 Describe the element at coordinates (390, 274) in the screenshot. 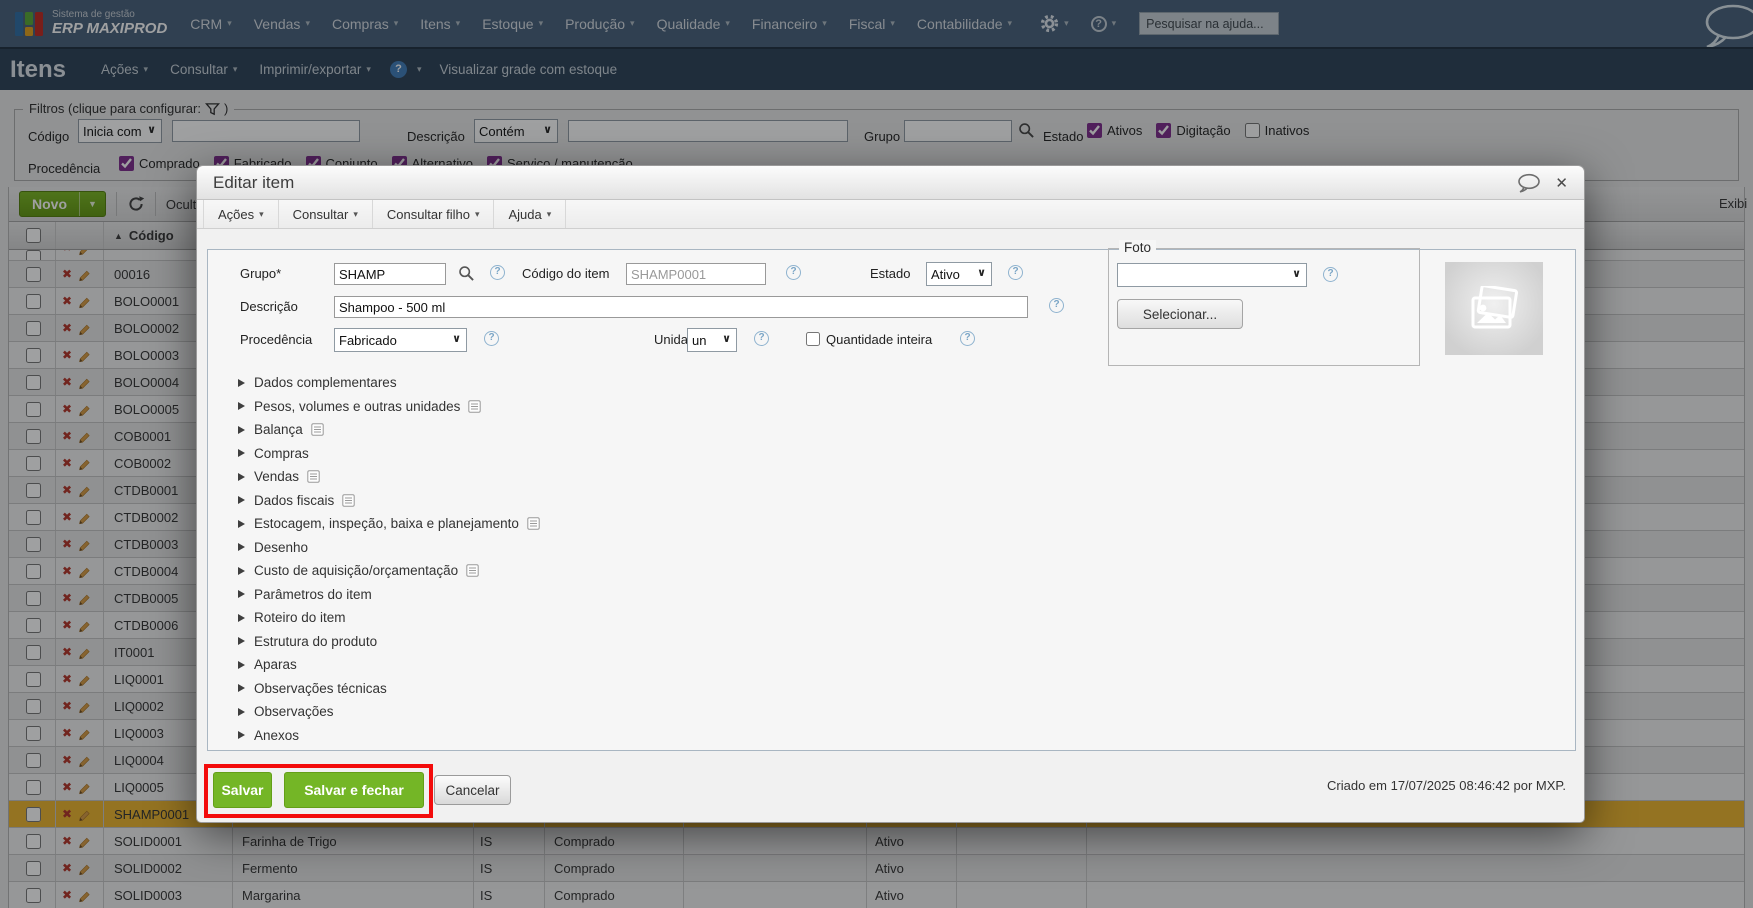

I see `grupo-input` at that location.